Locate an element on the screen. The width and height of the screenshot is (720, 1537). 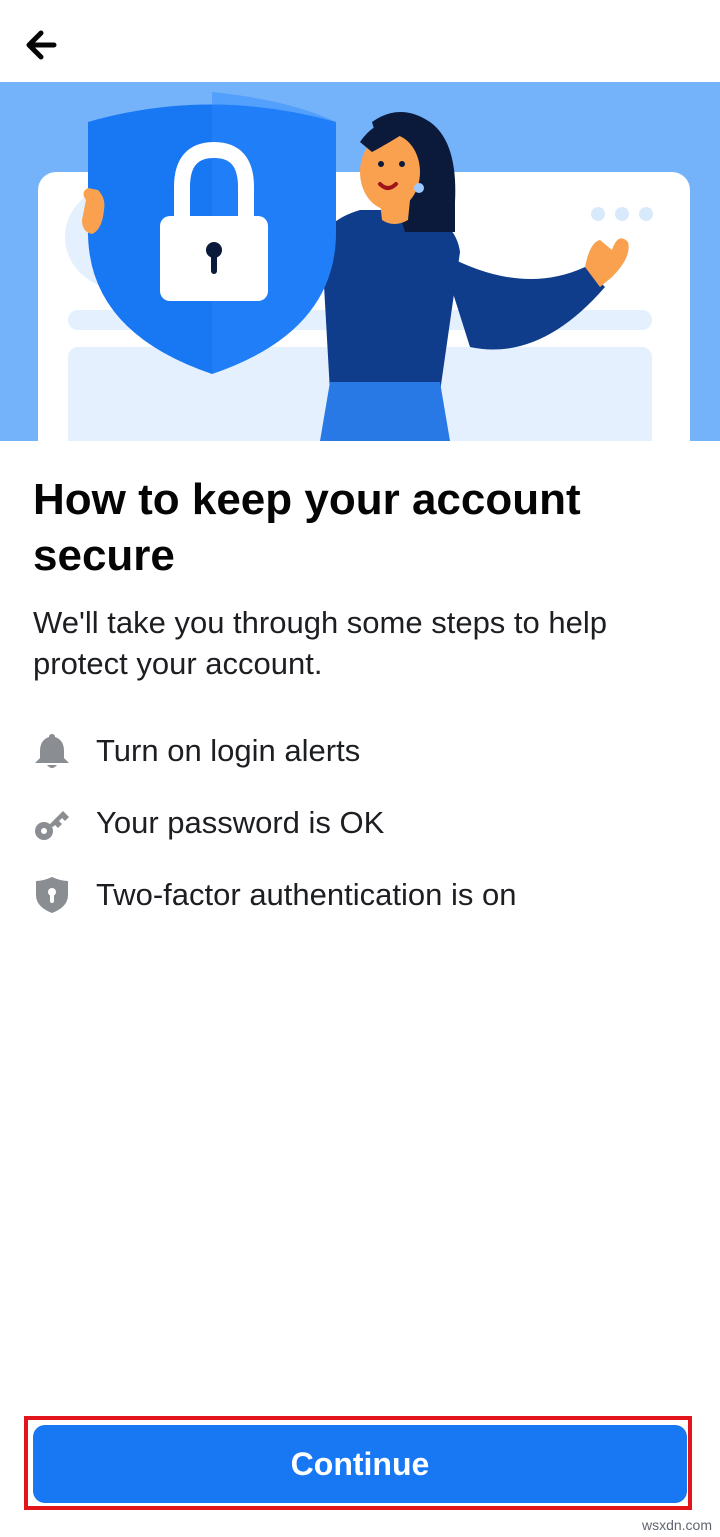
step-password: Your password is OK is located at coordinates (363, 823).